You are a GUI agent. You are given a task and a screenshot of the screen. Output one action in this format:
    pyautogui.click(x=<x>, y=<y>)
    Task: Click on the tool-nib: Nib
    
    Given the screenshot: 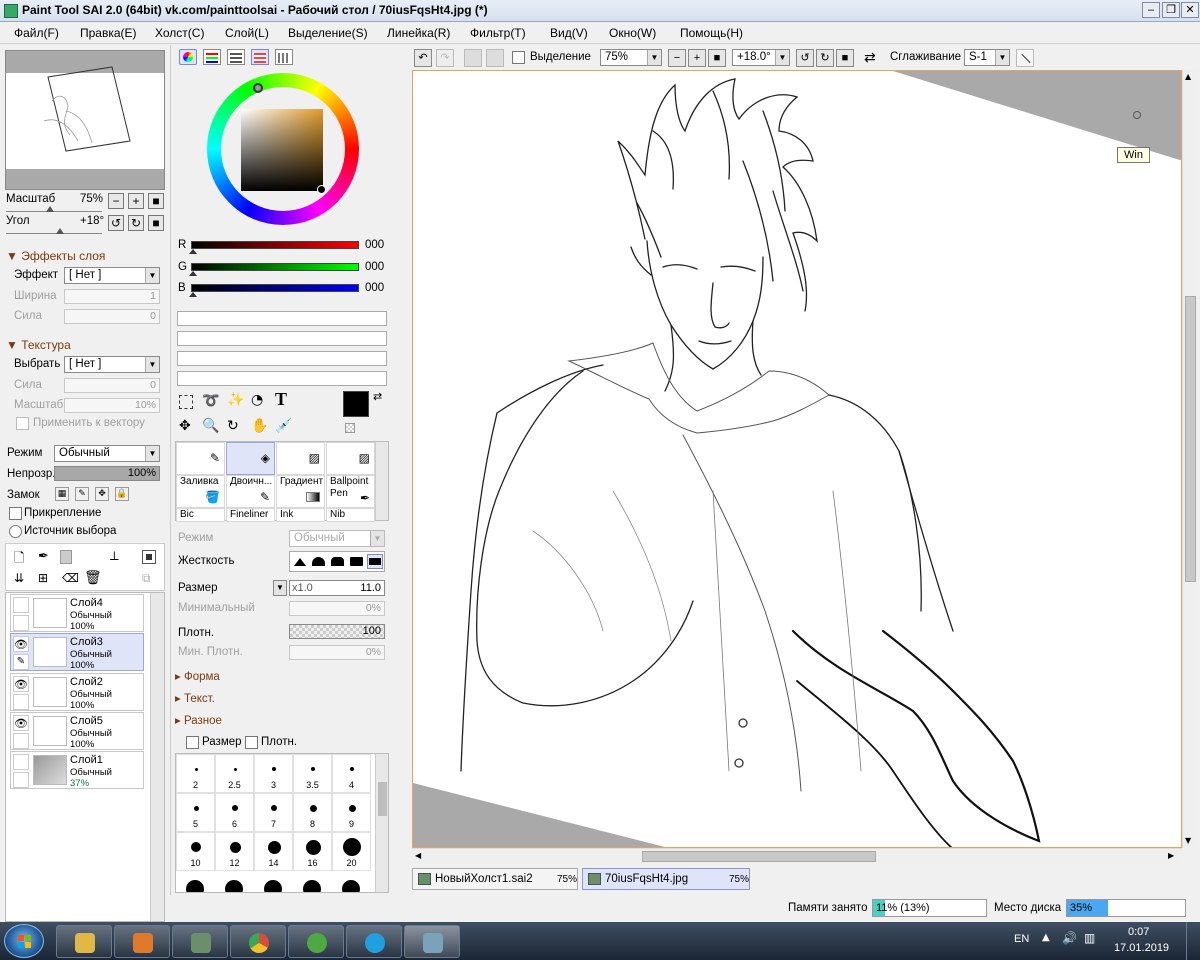 What is the action you would take?
    pyautogui.click(x=350, y=515)
    